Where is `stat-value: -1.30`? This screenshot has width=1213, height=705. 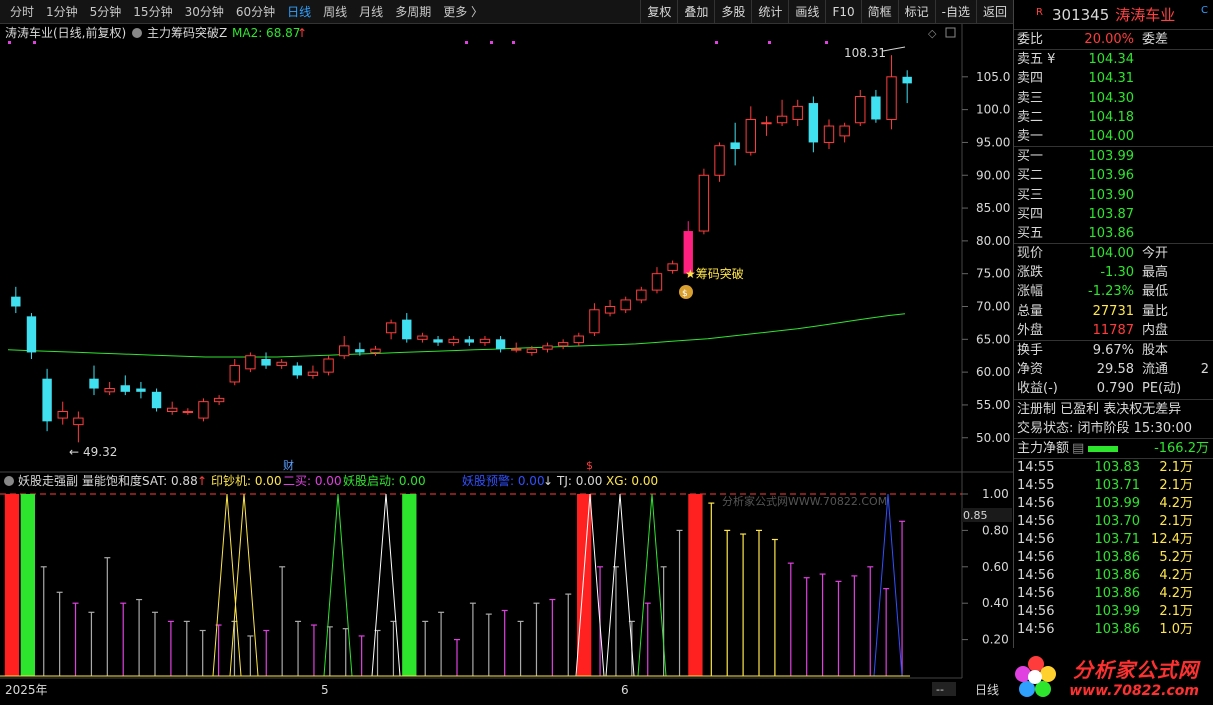
stat-value: -1.30 is located at coordinates (1117, 273).